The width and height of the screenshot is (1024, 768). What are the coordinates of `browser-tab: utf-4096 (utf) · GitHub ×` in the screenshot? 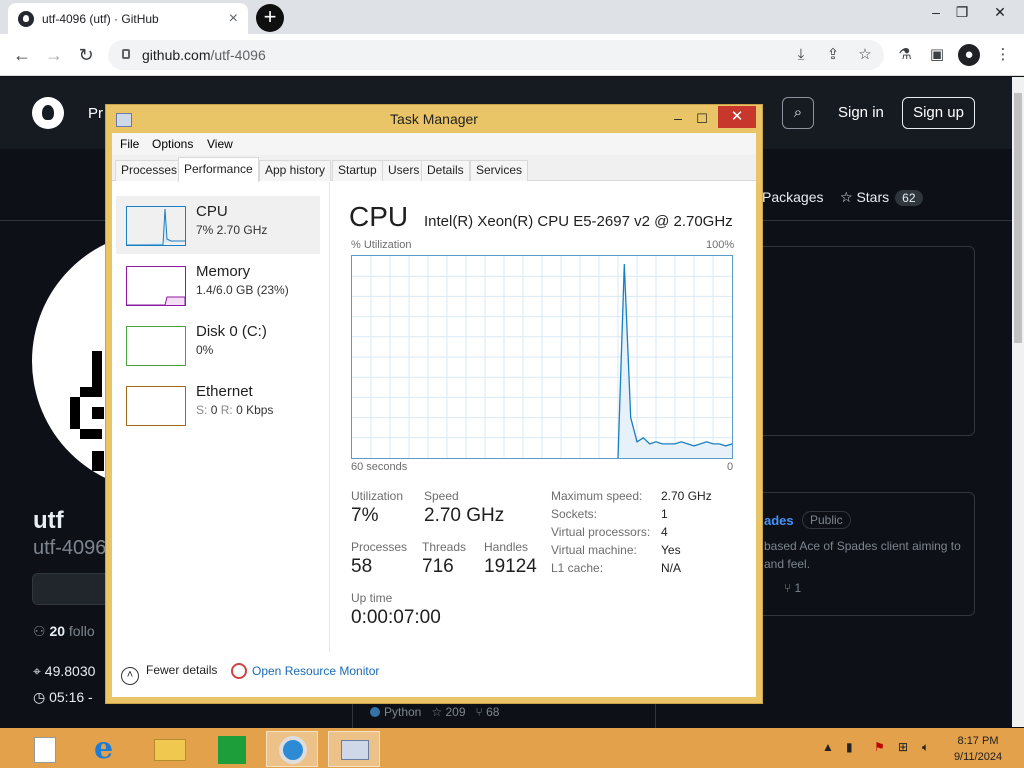 It's located at (128, 18).